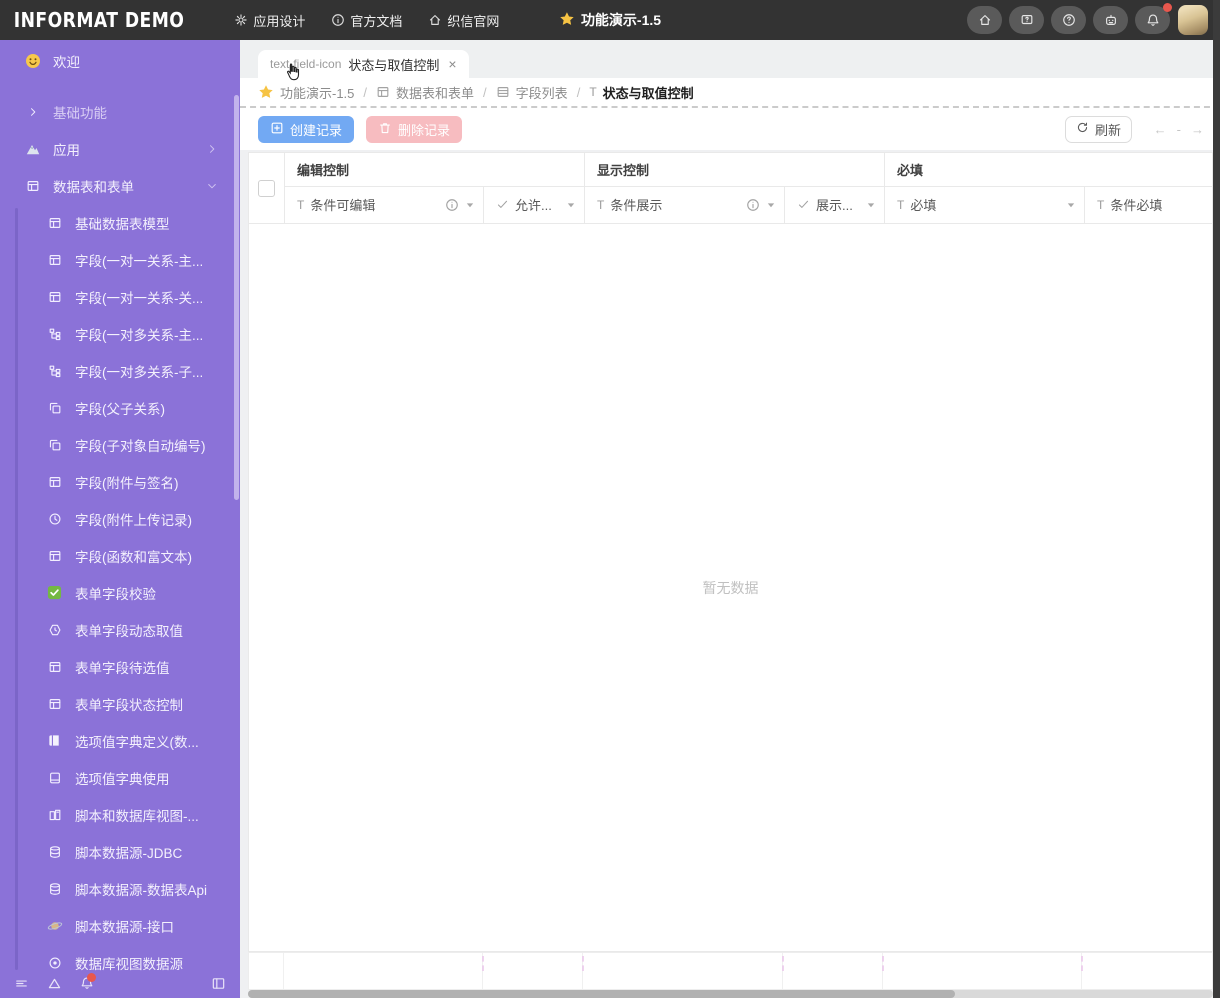 Image resolution: width=1220 pixels, height=998 pixels. What do you see at coordinates (463, 20) in the screenshot?
I see `nav-item-2: 织信官网` at bounding box center [463, 20].